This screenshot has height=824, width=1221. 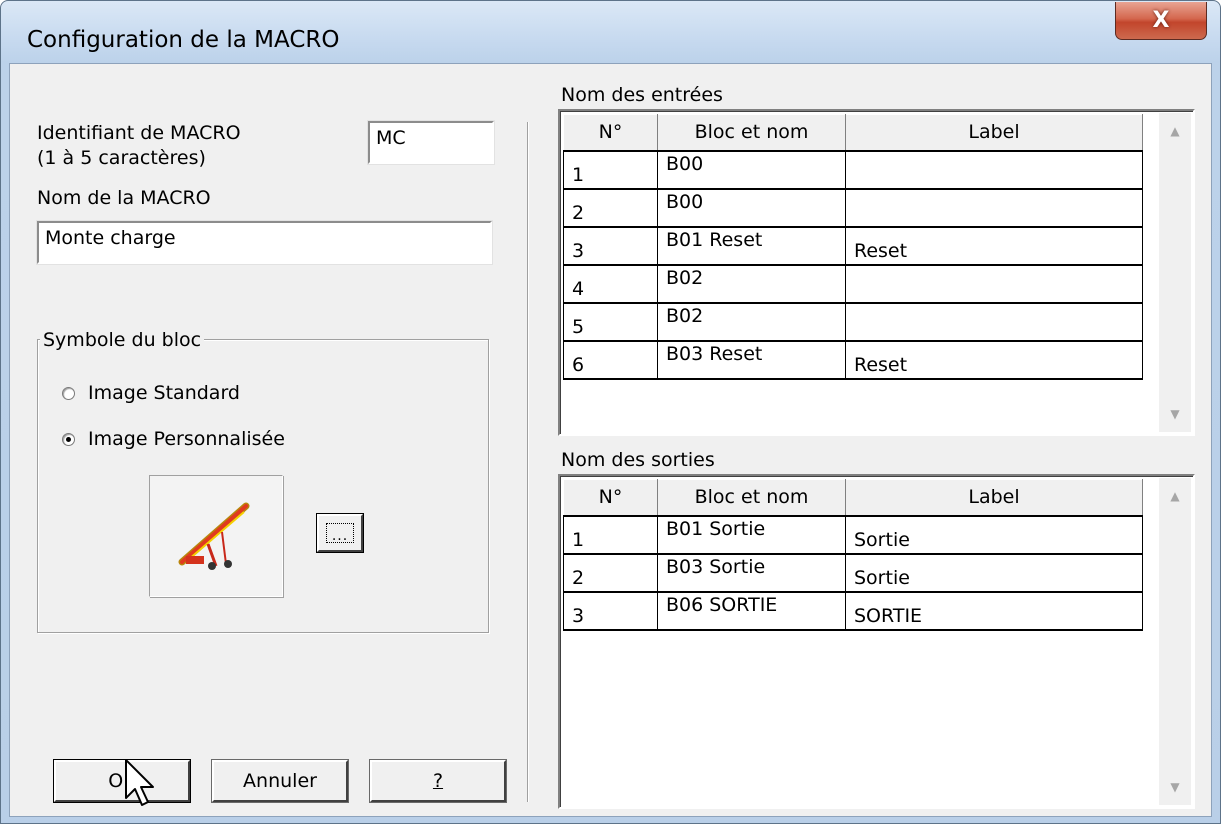 I want to click on table-row: 6 B03 Reset Reset, so click(x=853, y=359).